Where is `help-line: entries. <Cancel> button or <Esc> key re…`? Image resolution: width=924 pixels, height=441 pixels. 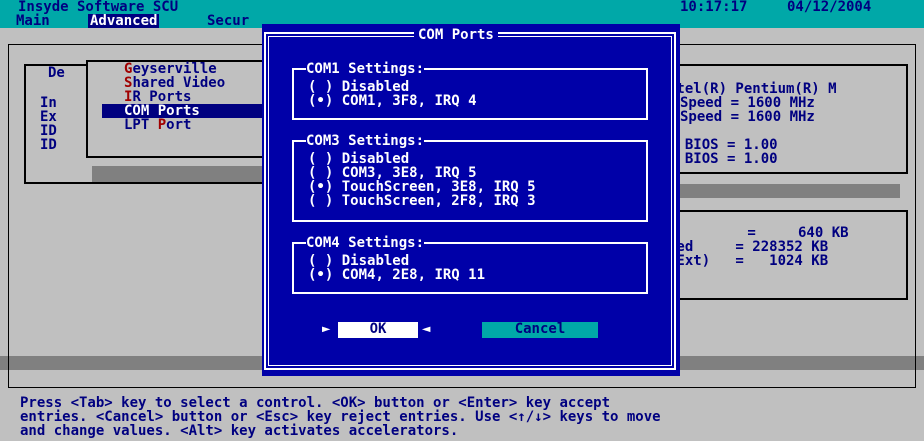 help-line: entries. <Cancel> button or <Esc> key re… is located at coordinates (340, 417).